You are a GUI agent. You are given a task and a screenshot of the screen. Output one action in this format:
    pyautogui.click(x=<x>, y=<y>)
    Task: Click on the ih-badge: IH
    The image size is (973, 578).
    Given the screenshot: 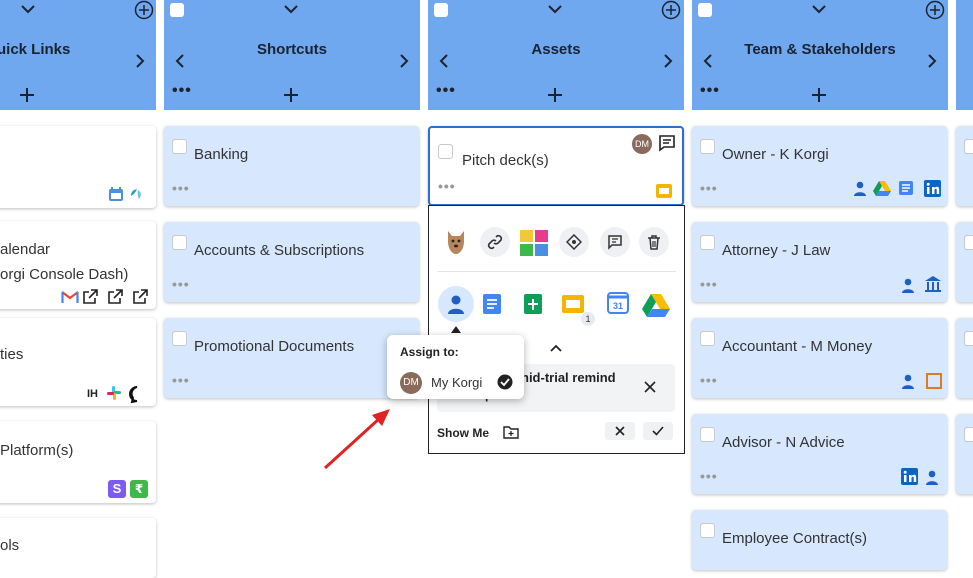 What is the action you would take?
    pyautogui.click(x=92, y=394)
    